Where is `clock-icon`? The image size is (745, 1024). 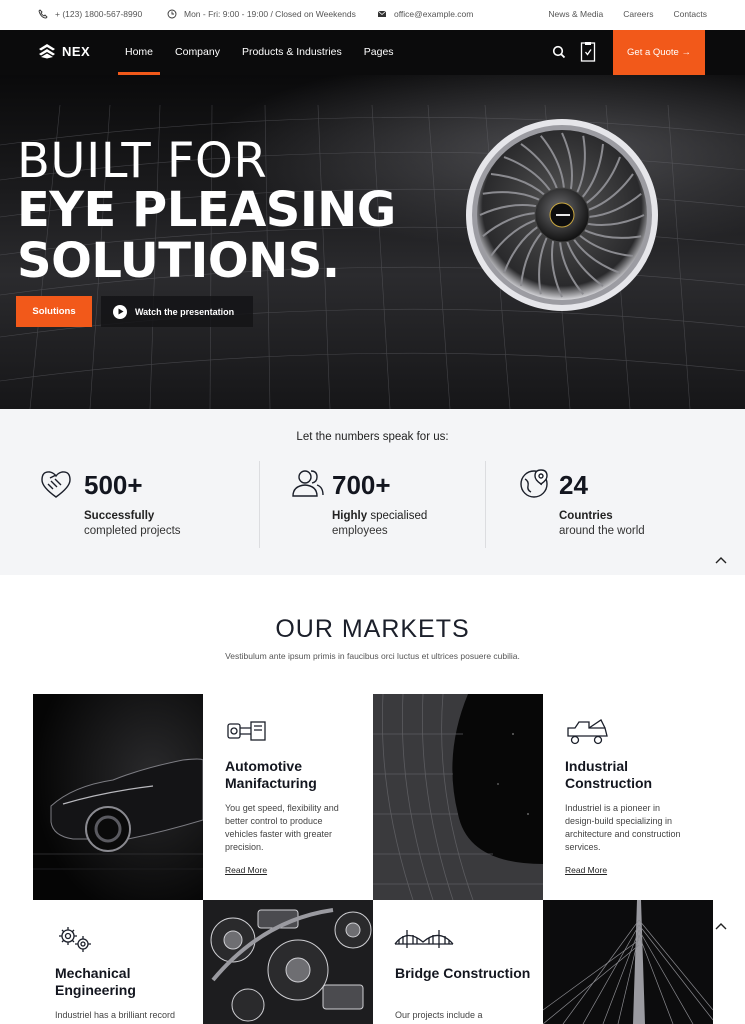 clock-icon is located at coordinates (172, 14).